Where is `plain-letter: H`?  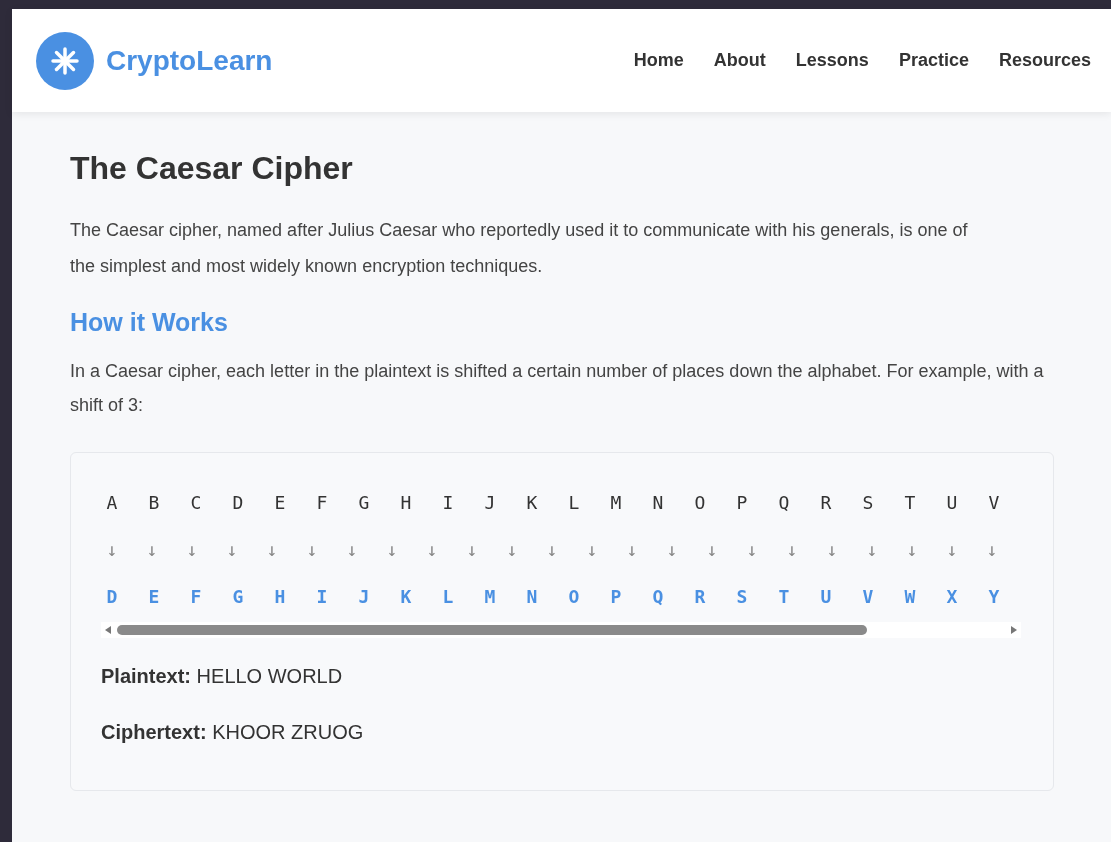 plain-letter: H is located at coordinates (406, 503).